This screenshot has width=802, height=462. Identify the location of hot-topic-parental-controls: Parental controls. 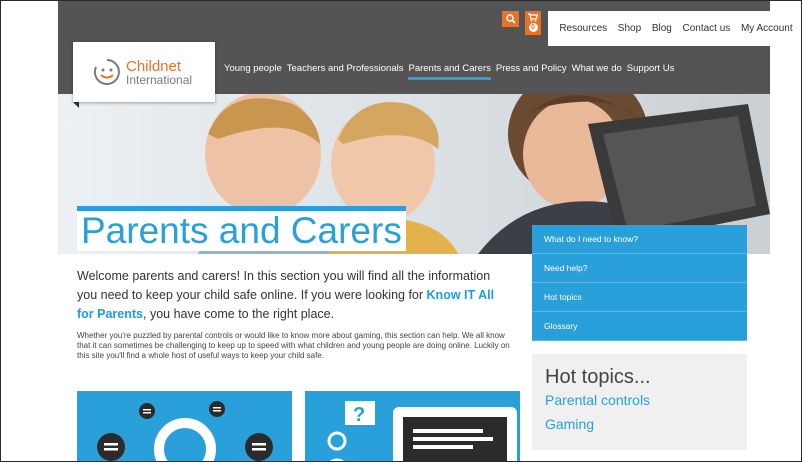
(639, 400).